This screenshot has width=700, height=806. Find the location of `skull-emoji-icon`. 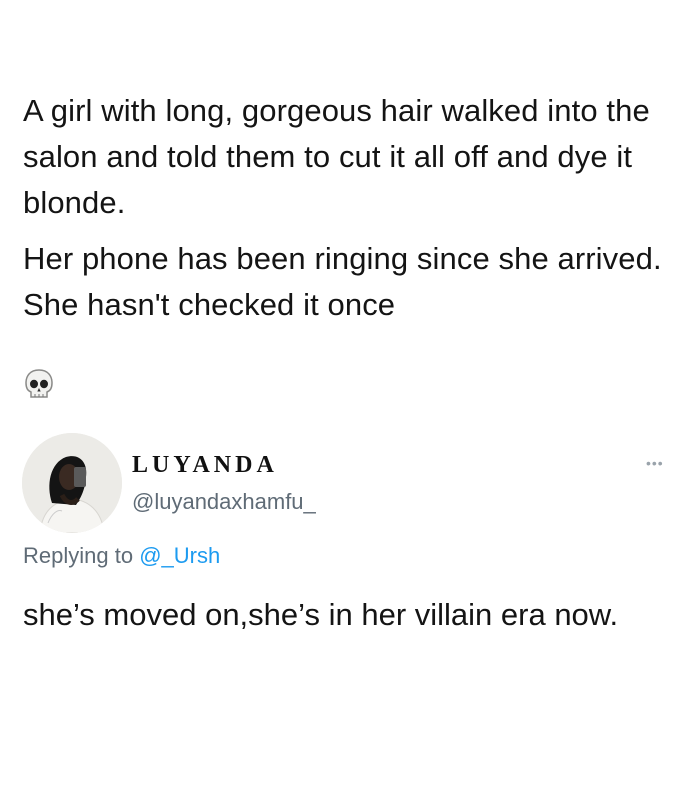

skull-emoji-icon is located at coordinates (39, 385).